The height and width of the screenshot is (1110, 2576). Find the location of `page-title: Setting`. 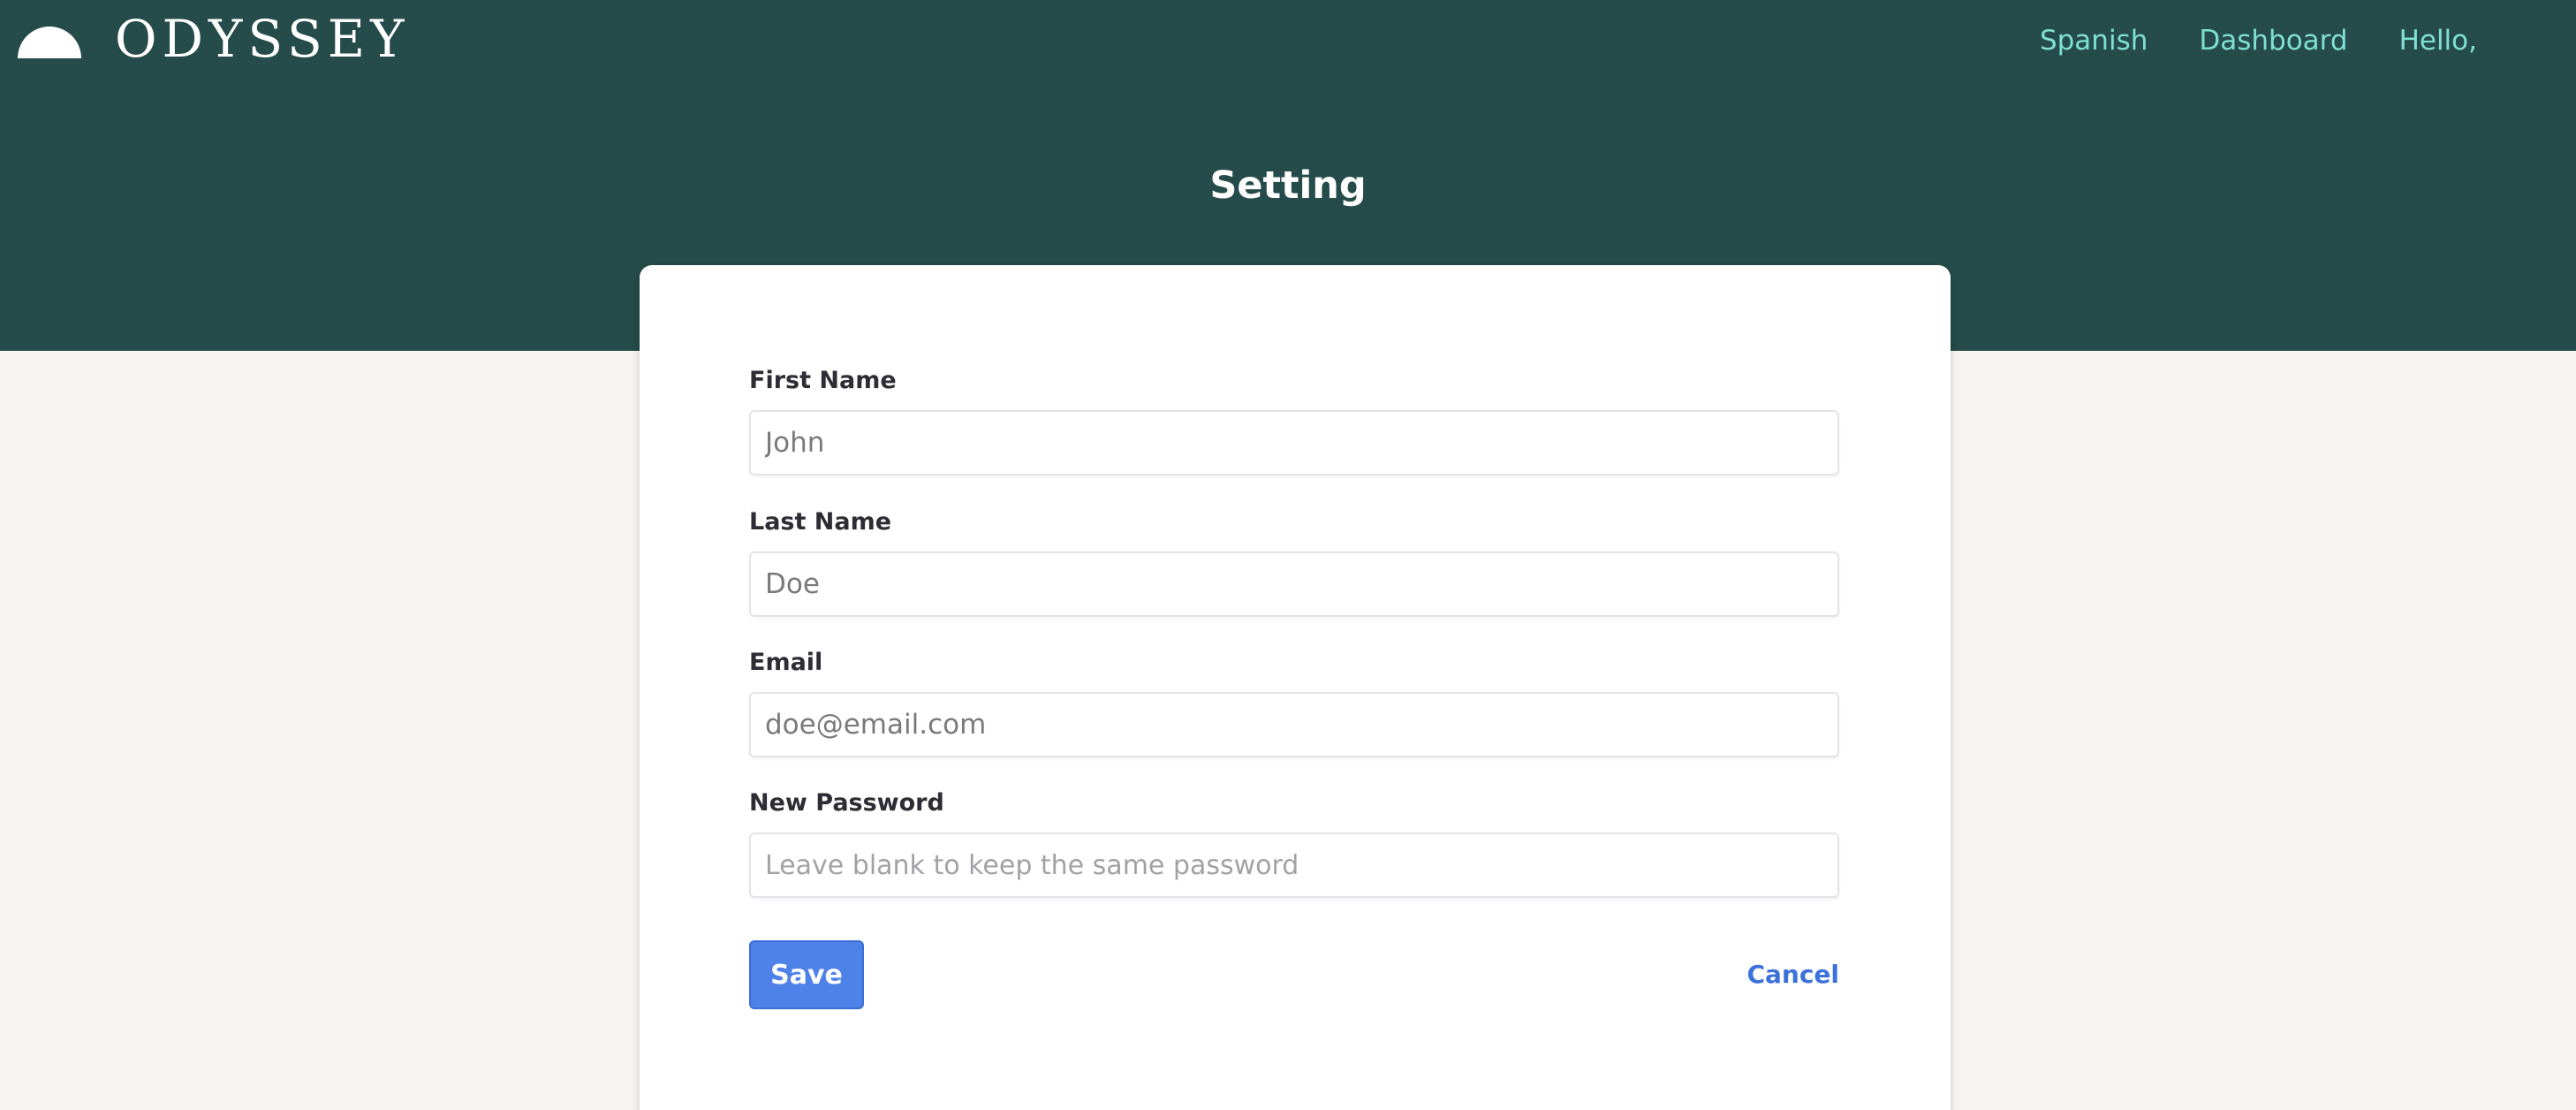

page-title: Setting is located at coordinates (1288, 185).